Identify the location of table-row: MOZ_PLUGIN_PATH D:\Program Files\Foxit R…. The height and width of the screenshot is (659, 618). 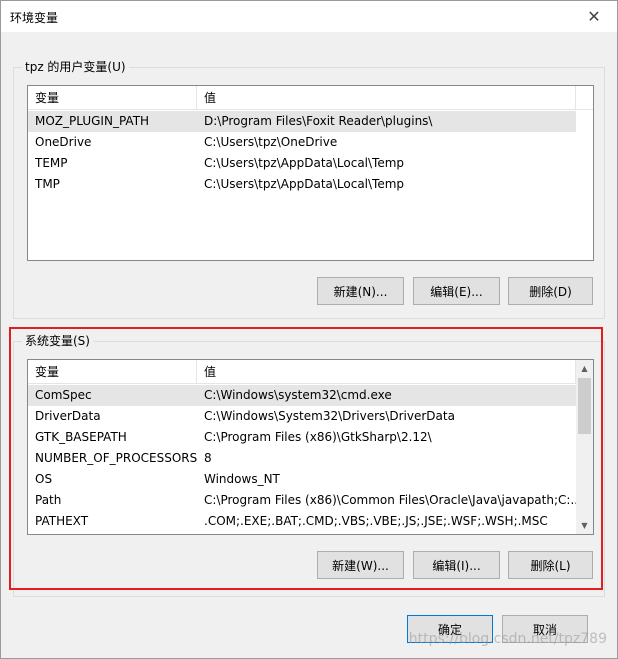
(302, 121).